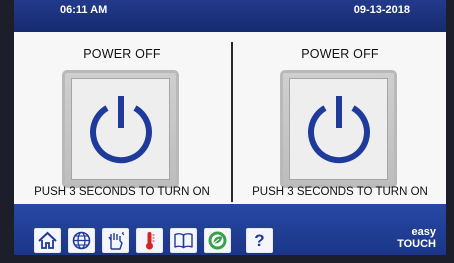  I want to click on status-time: 06:11 AM, so click(84, 10).